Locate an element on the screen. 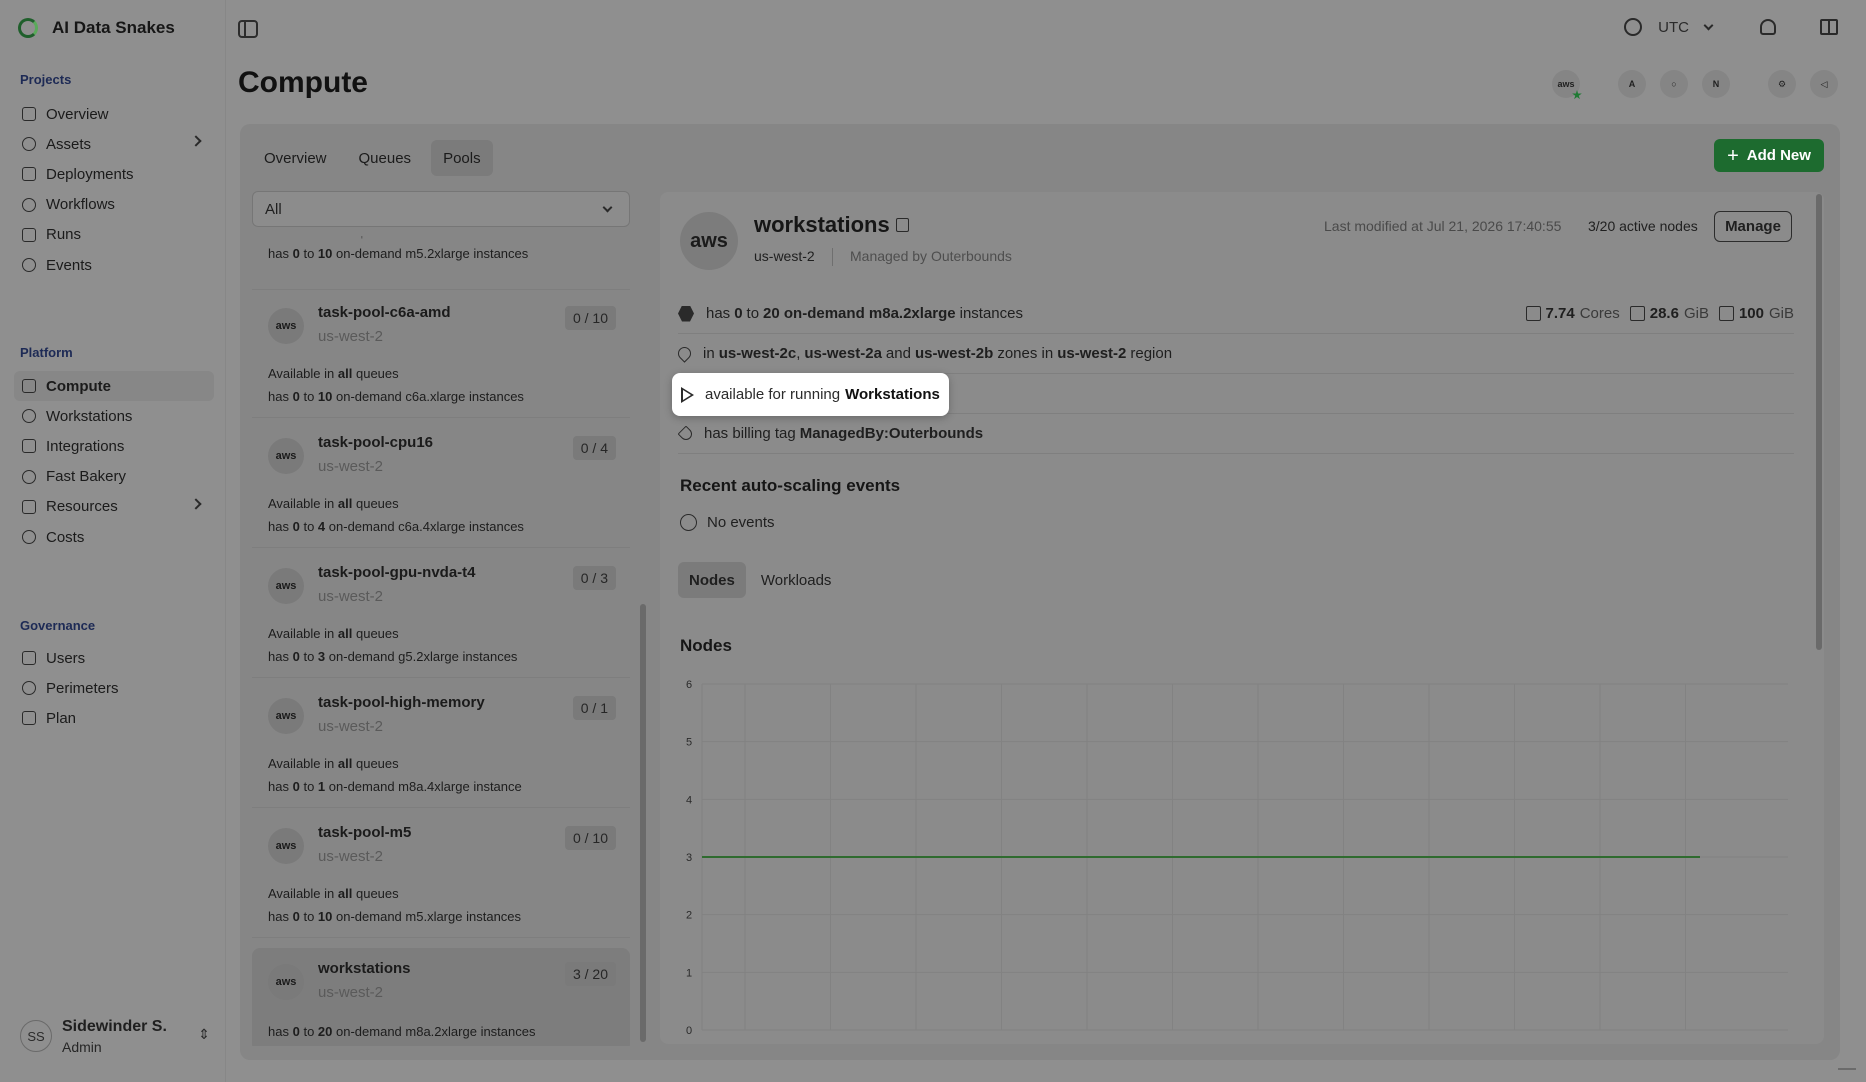 Image resolution: width=1866 pixels, height=1082 pixels. chevron-updown-icon: ⇕ is located at coordinates (204, 1034).